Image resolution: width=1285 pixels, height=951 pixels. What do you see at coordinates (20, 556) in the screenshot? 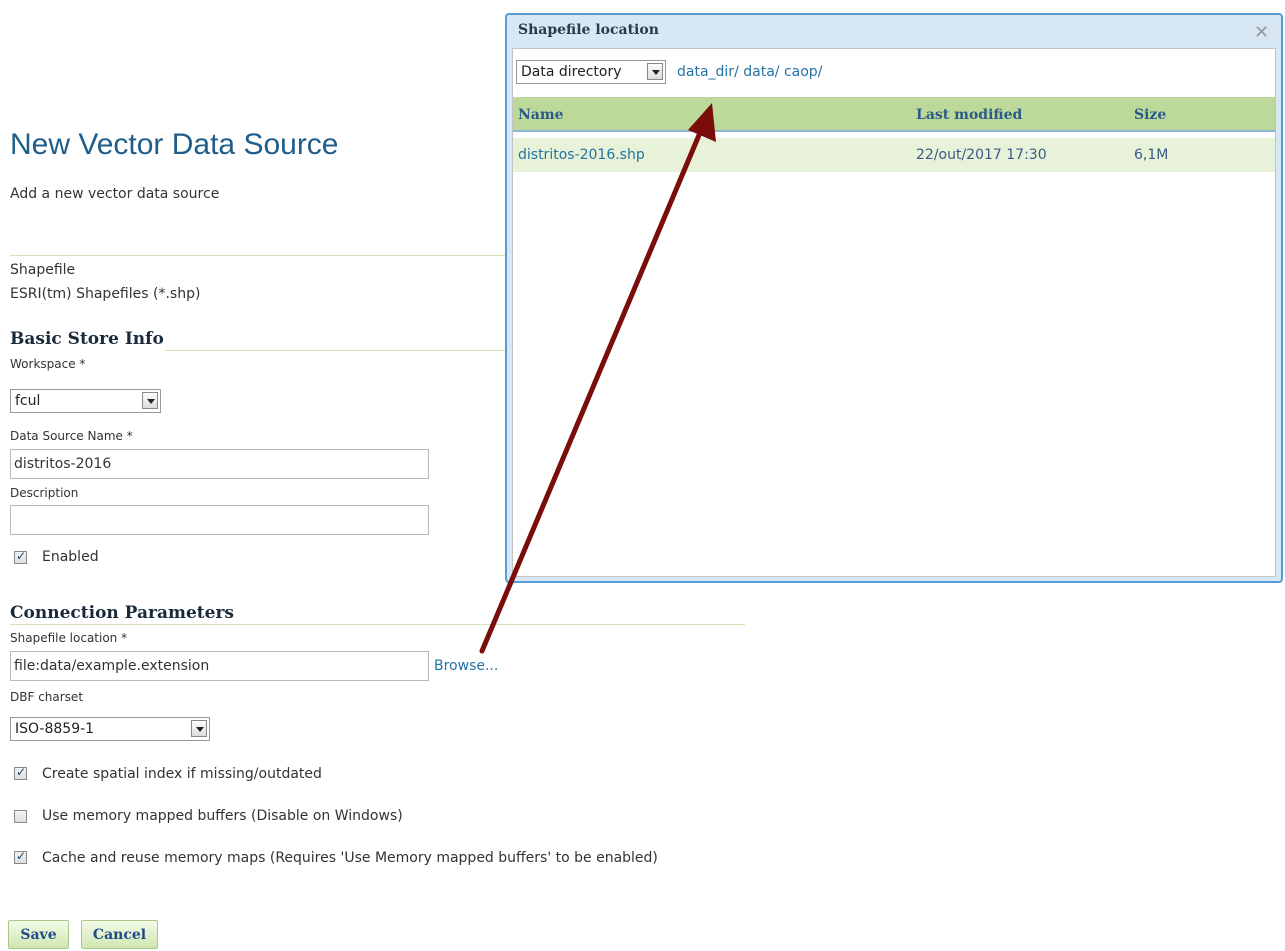
I see `enabled-checkbox` at bounding box center [20, 556].